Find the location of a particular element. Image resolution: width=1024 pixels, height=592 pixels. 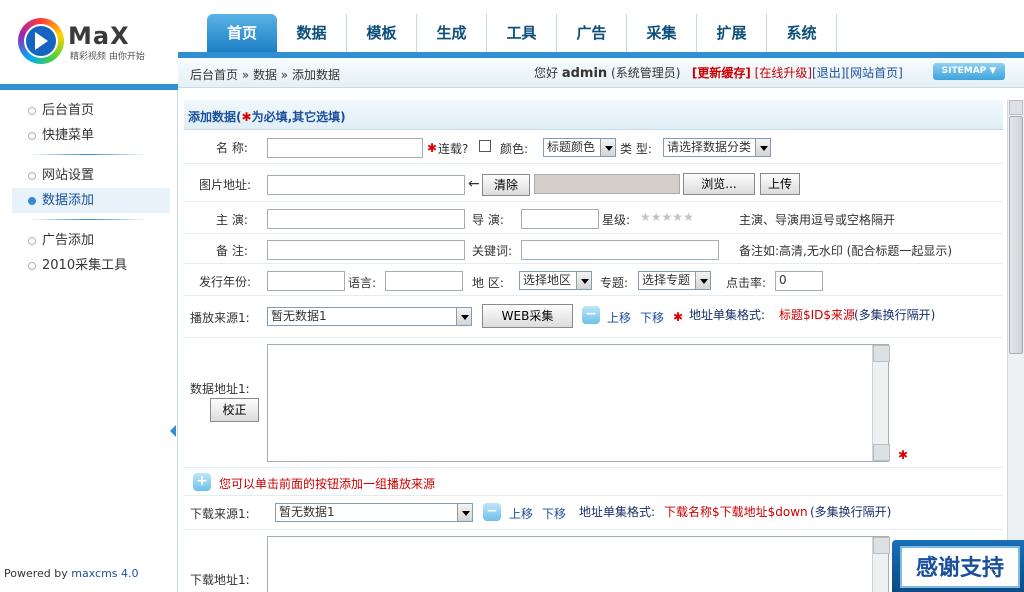

online-upgrade-link: [在线升级] is located at coordinates (783, 73).